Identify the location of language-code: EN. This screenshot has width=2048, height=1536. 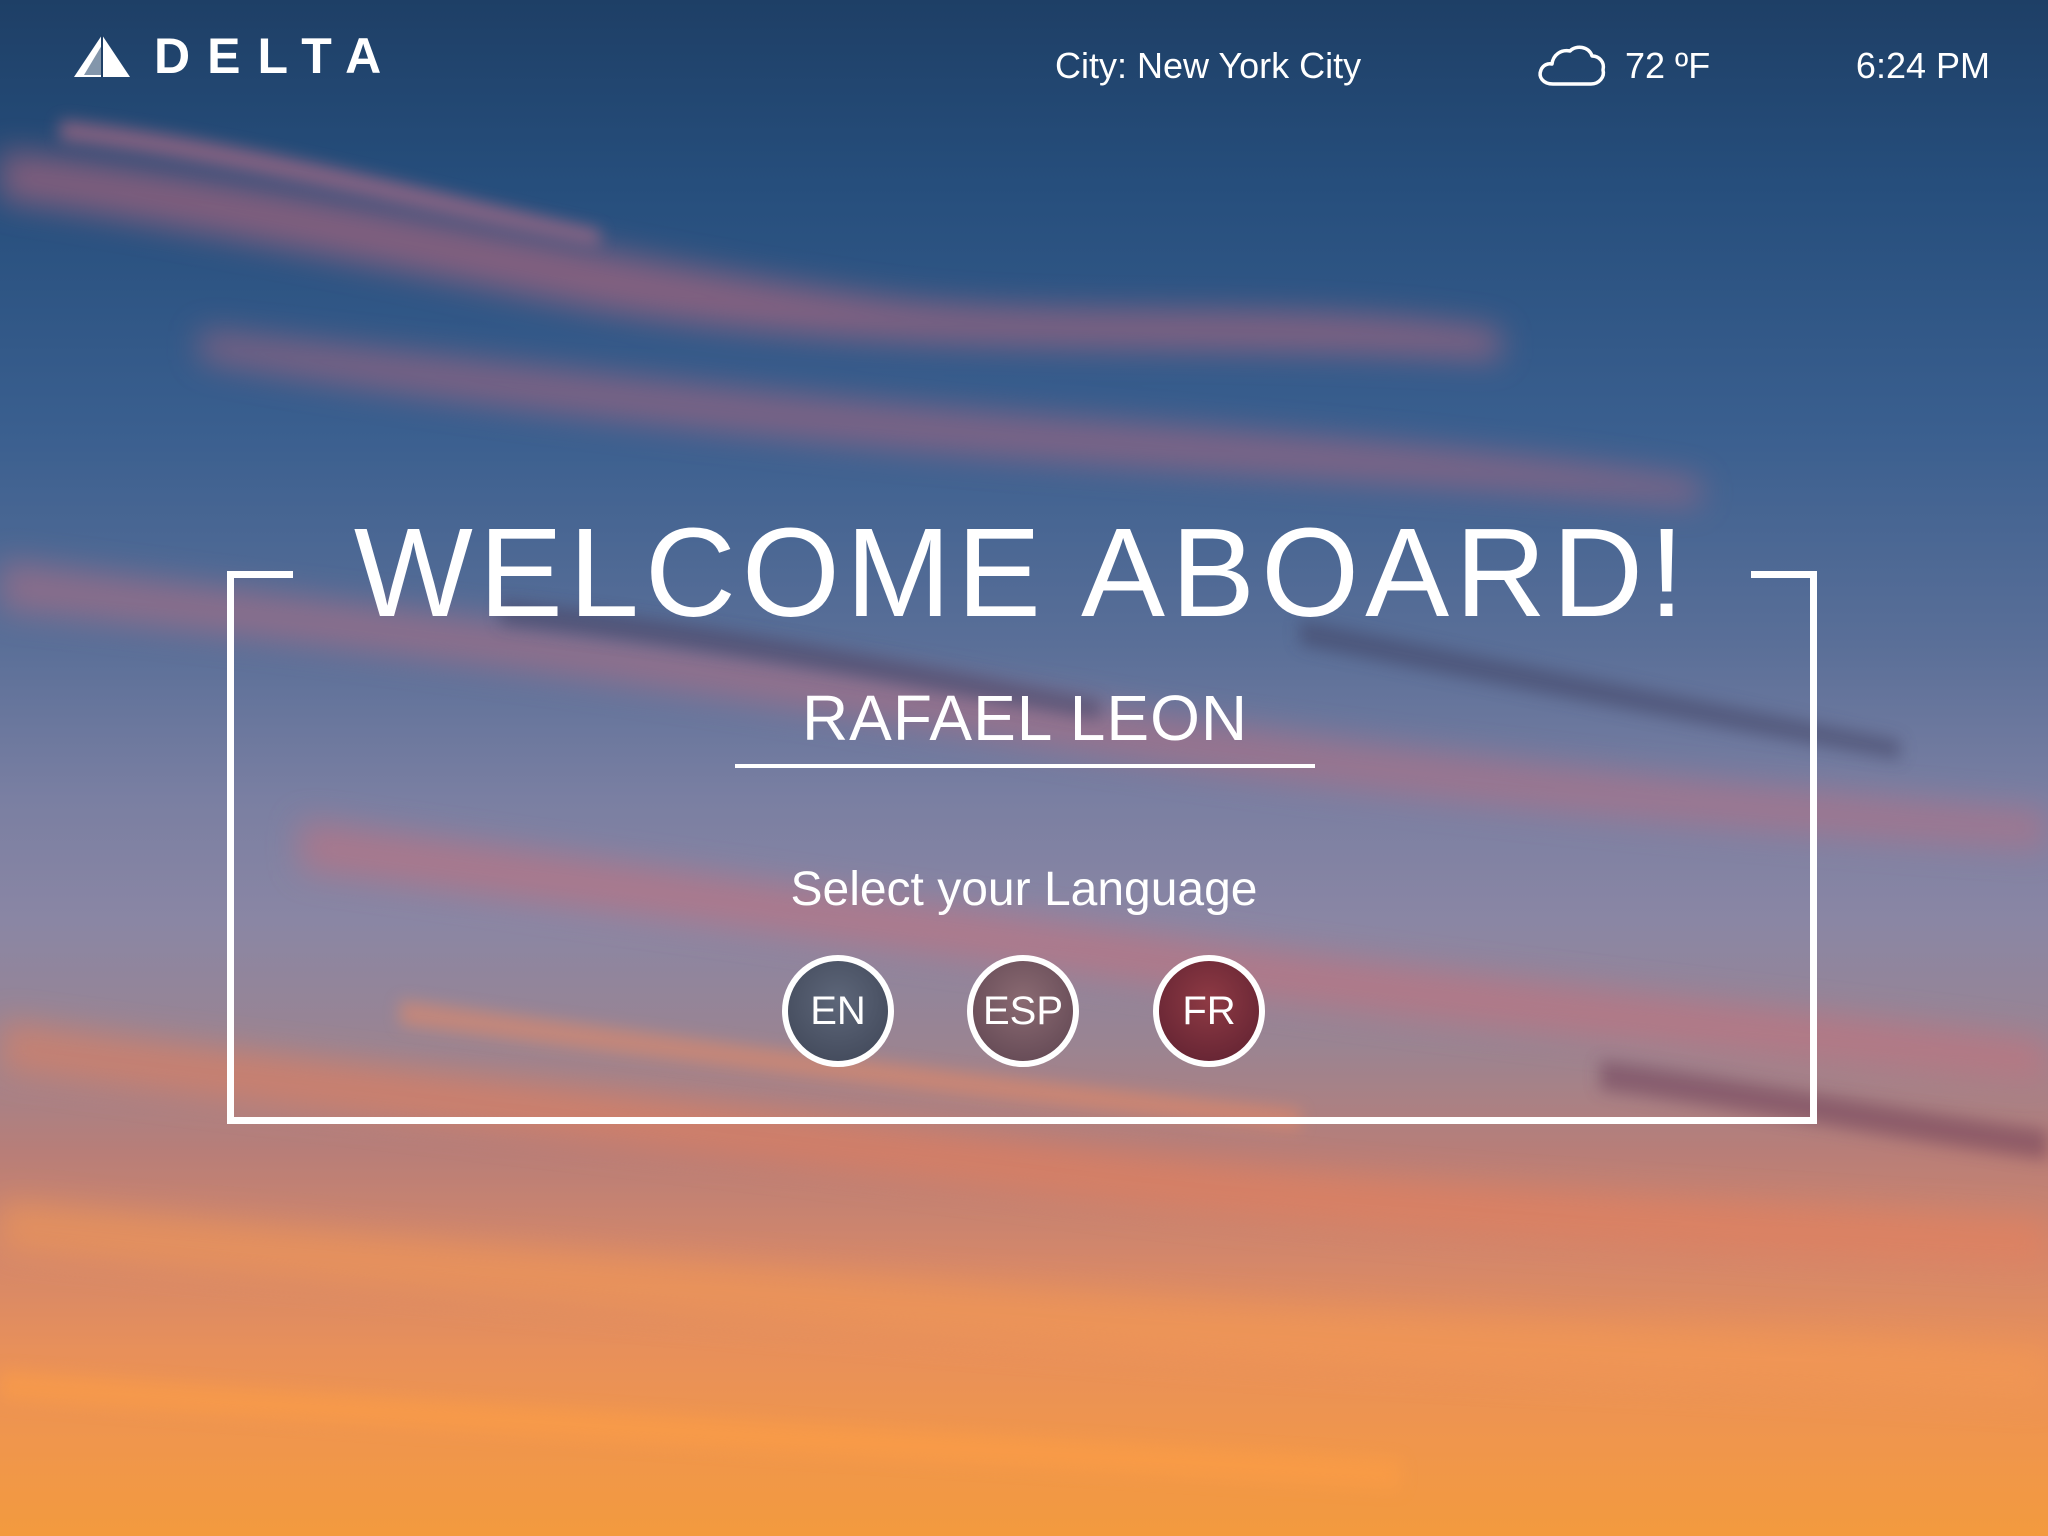
(838, 1011).